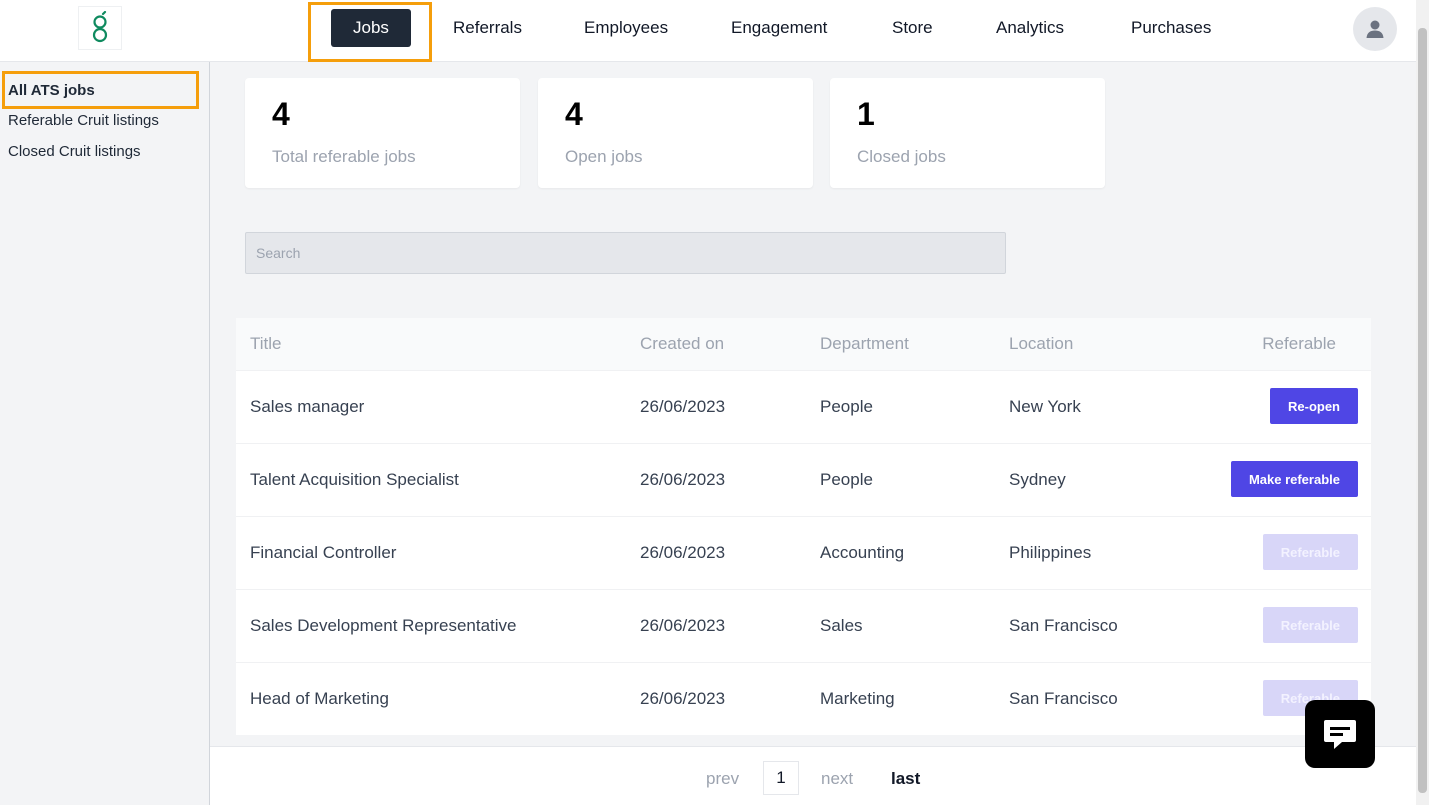  Describe the element at coordinates (344, 156) in the screenshot. I see `stat-label: Total referable jobs` at that location.